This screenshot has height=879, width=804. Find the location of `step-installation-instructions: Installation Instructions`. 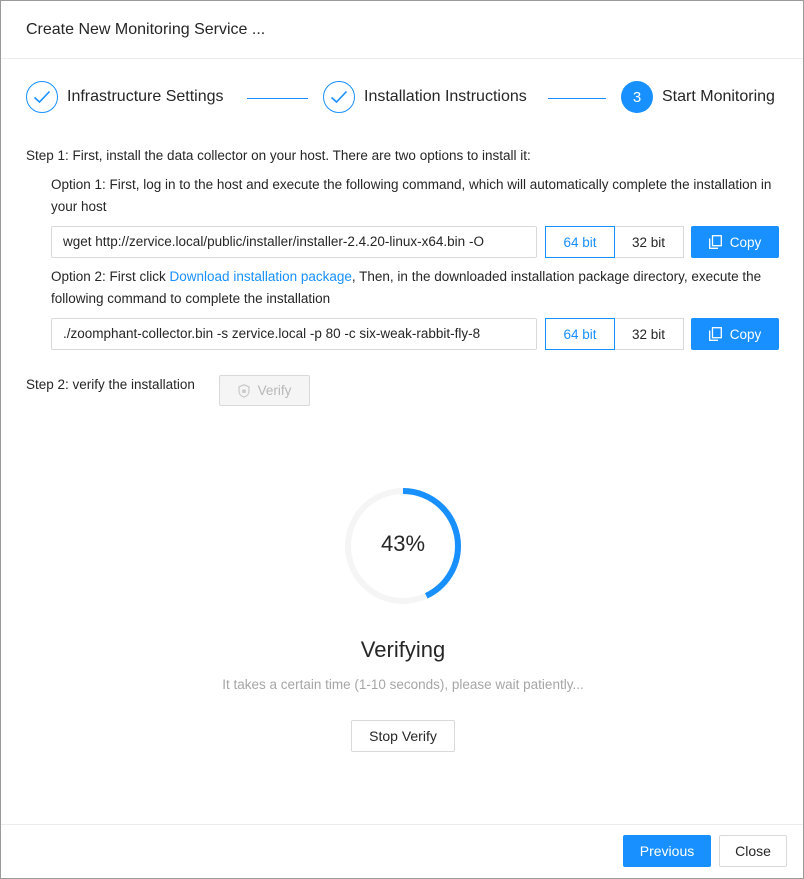

step-installation-instructions: Installation Instructions is located at coordinates (425, 97).